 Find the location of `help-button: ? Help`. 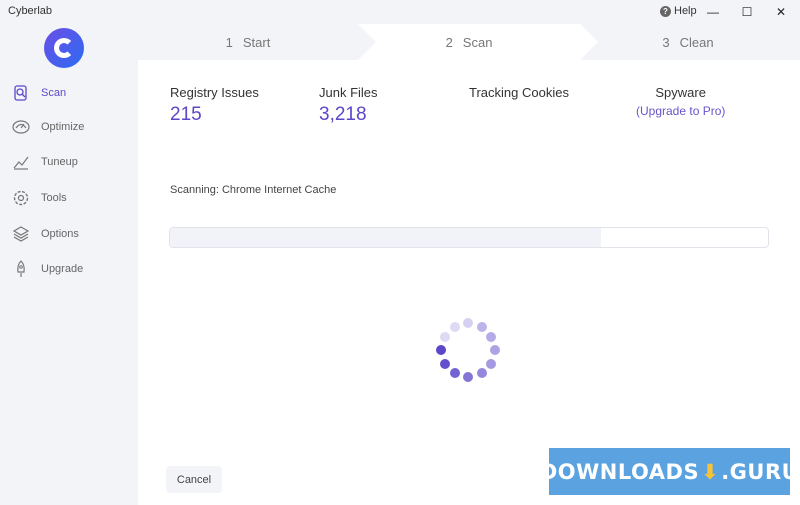

help-button: ? Help is located at coordinates (678, 11).